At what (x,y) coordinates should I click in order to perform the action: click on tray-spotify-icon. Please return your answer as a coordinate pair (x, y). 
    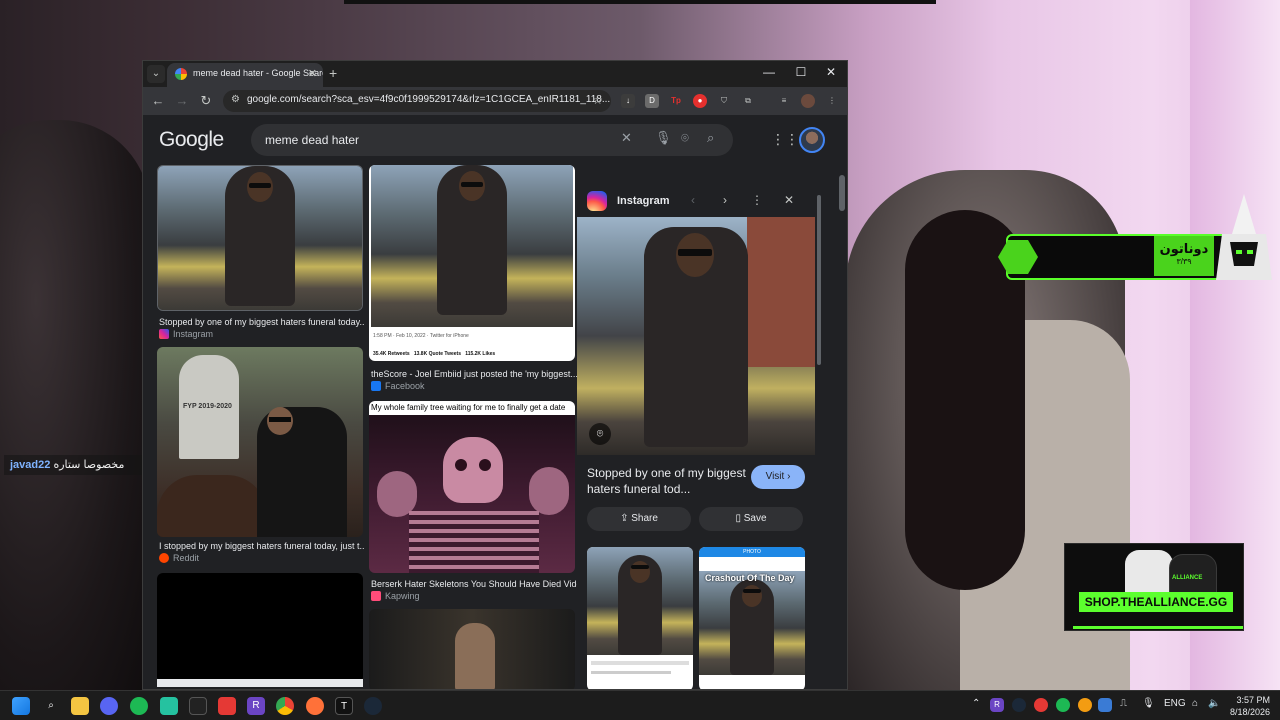
    Looking at the image, I should click on (1063, 705).